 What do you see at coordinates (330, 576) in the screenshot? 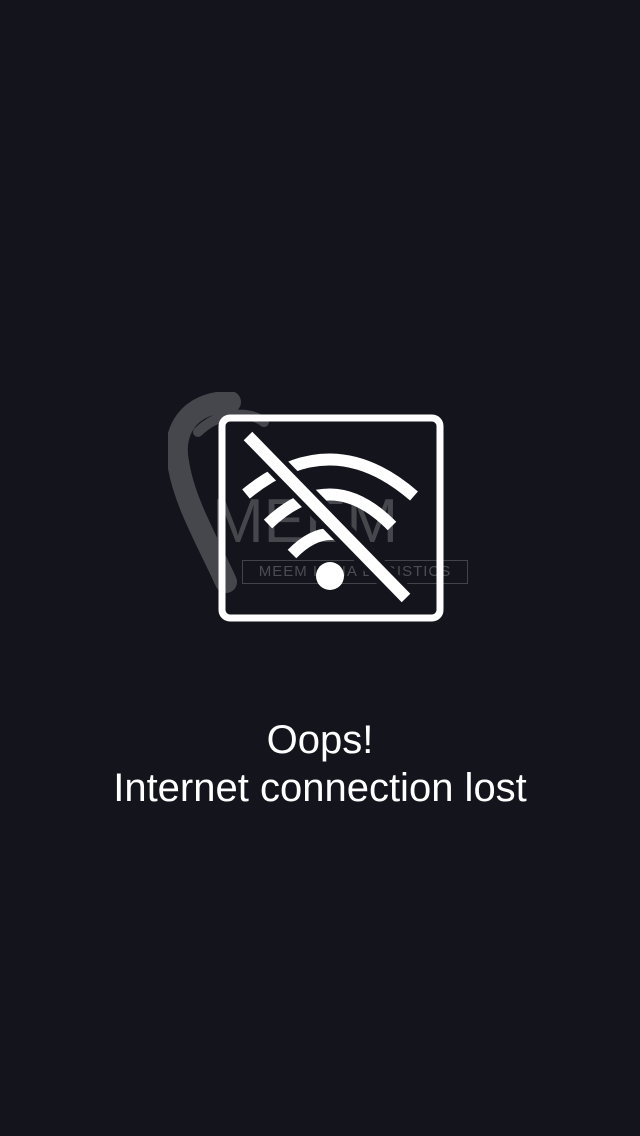
I see `wifi-dot` at bounding box center [330, 576].